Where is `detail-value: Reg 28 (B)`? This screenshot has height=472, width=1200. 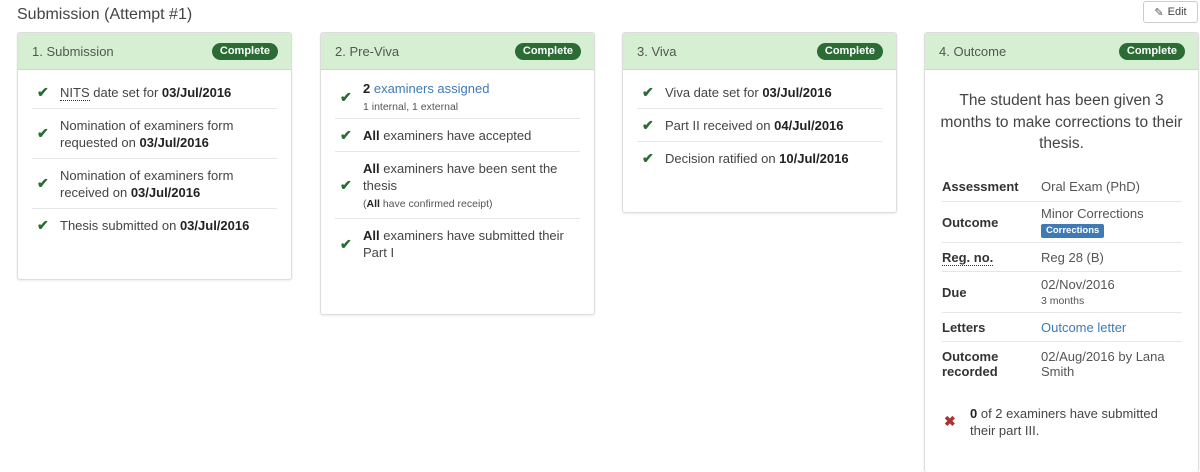
detail-value: Reg 28 (B) is located at coordinates (1111, 257).